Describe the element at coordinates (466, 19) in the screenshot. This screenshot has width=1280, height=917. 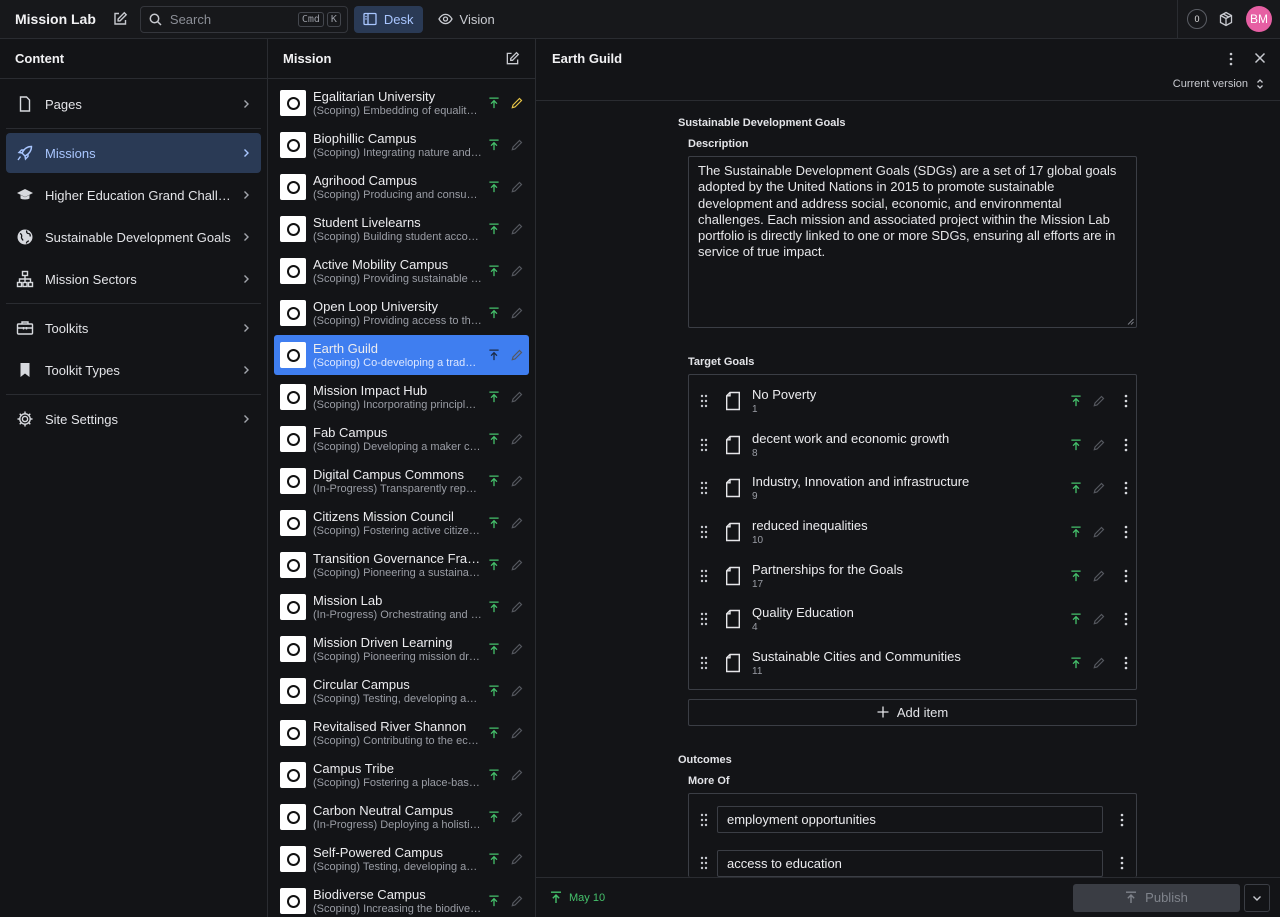
I see `tab-vision: Vision` at that location.